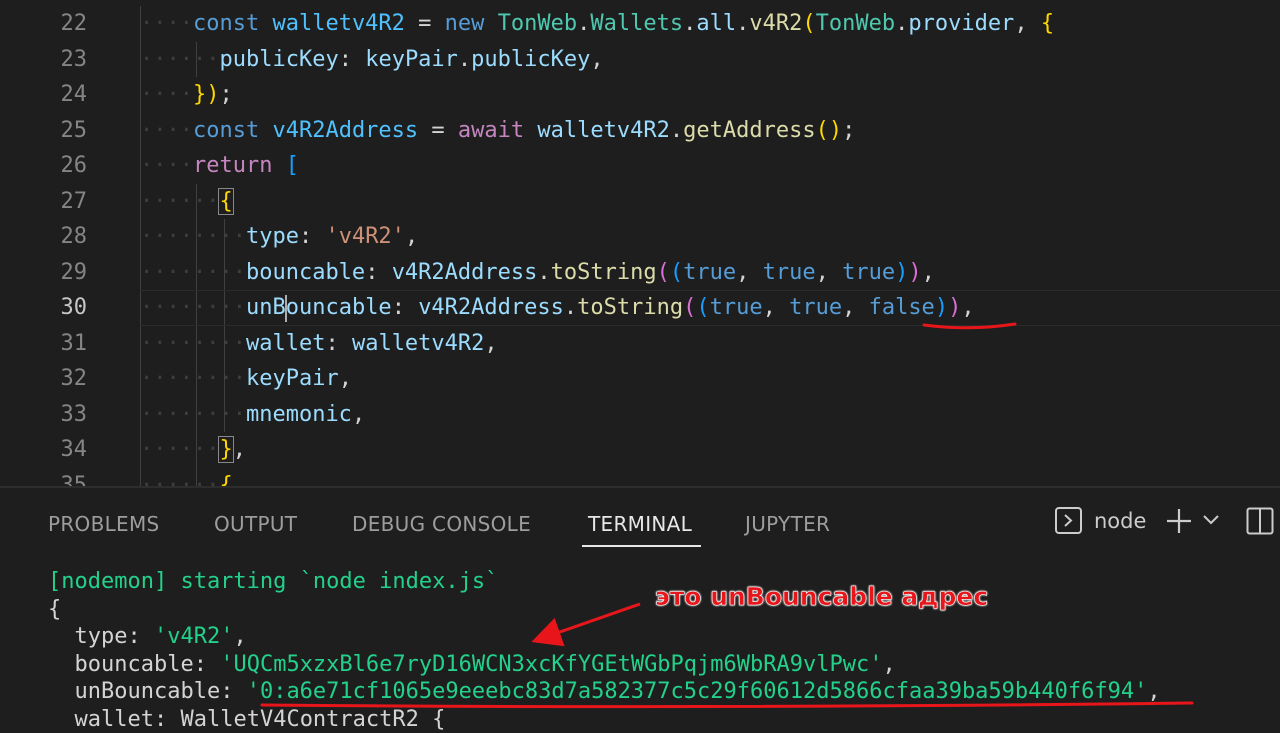  What do you see at coordinates (822, 597) in the screenshot?
I see `annotation-label: это unBouncable адрес` at bounding box center [822, 597].